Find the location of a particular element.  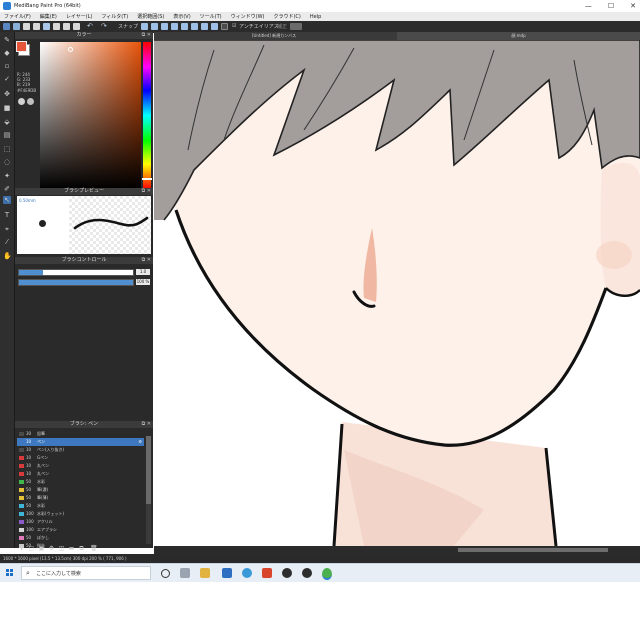

foreground-color-swatch is located at coordinates (21, 46).